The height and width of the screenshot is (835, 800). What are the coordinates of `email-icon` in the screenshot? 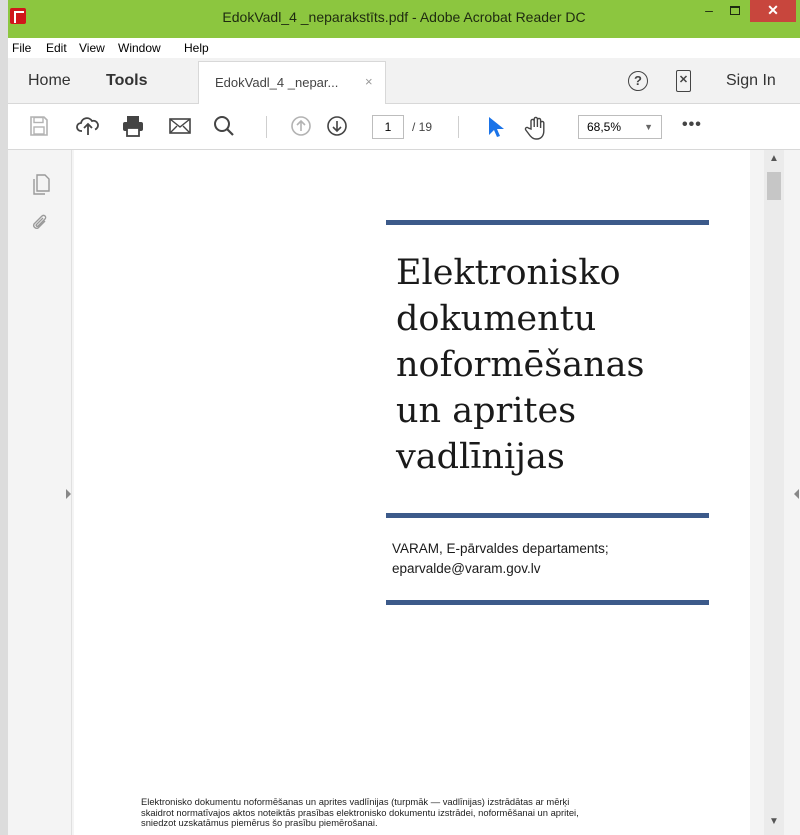 It's located at (180, 126).